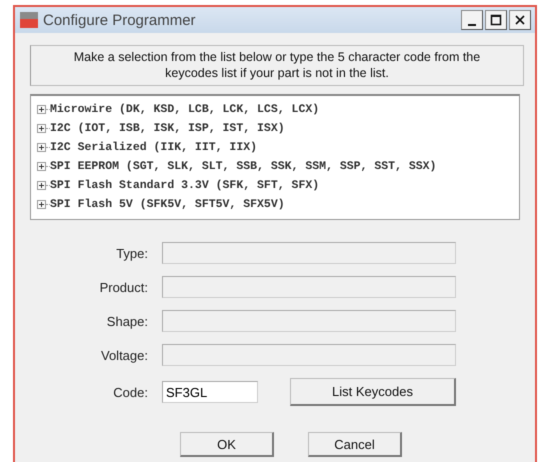  I want to click on list-keycodes-button: List Keycodes, so click(373, 392).